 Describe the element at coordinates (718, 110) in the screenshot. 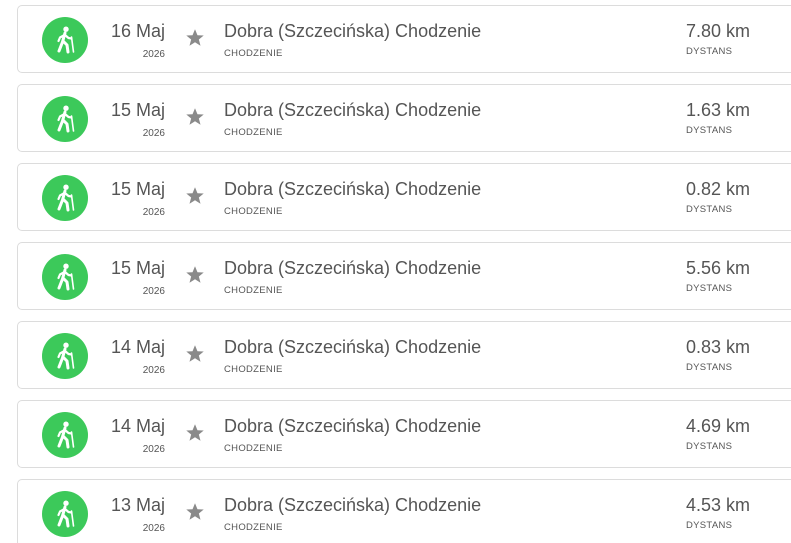

I see `activity-distance: 1.63 km` at that location.